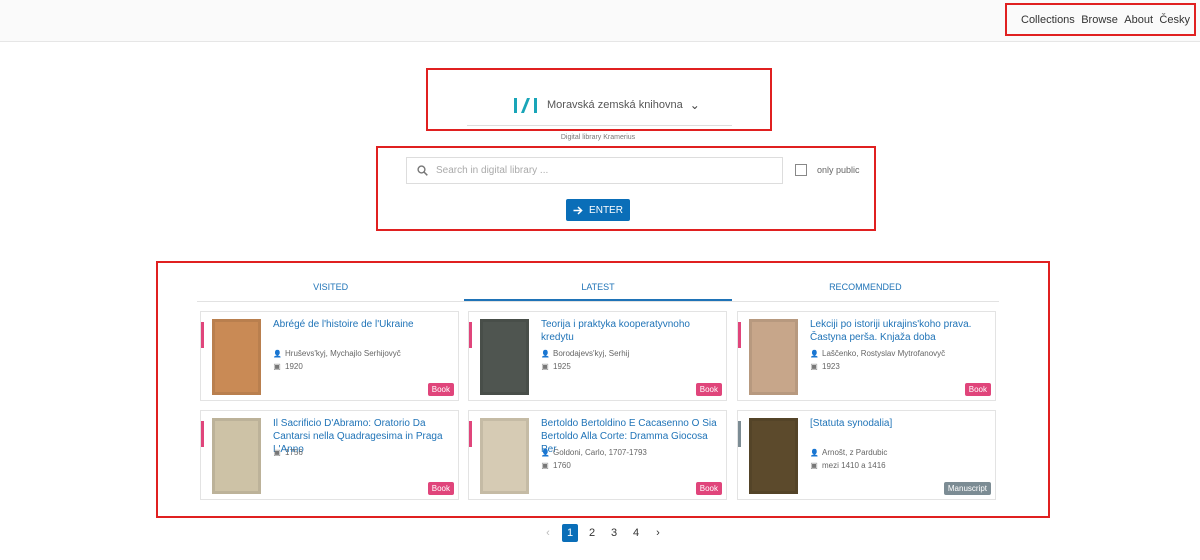 Image resolution: width=1200 pixels, height=560 pixels. Describe the element at coordinates (294, 366) in the screenshot. I see `date-text: 1920` at that location.